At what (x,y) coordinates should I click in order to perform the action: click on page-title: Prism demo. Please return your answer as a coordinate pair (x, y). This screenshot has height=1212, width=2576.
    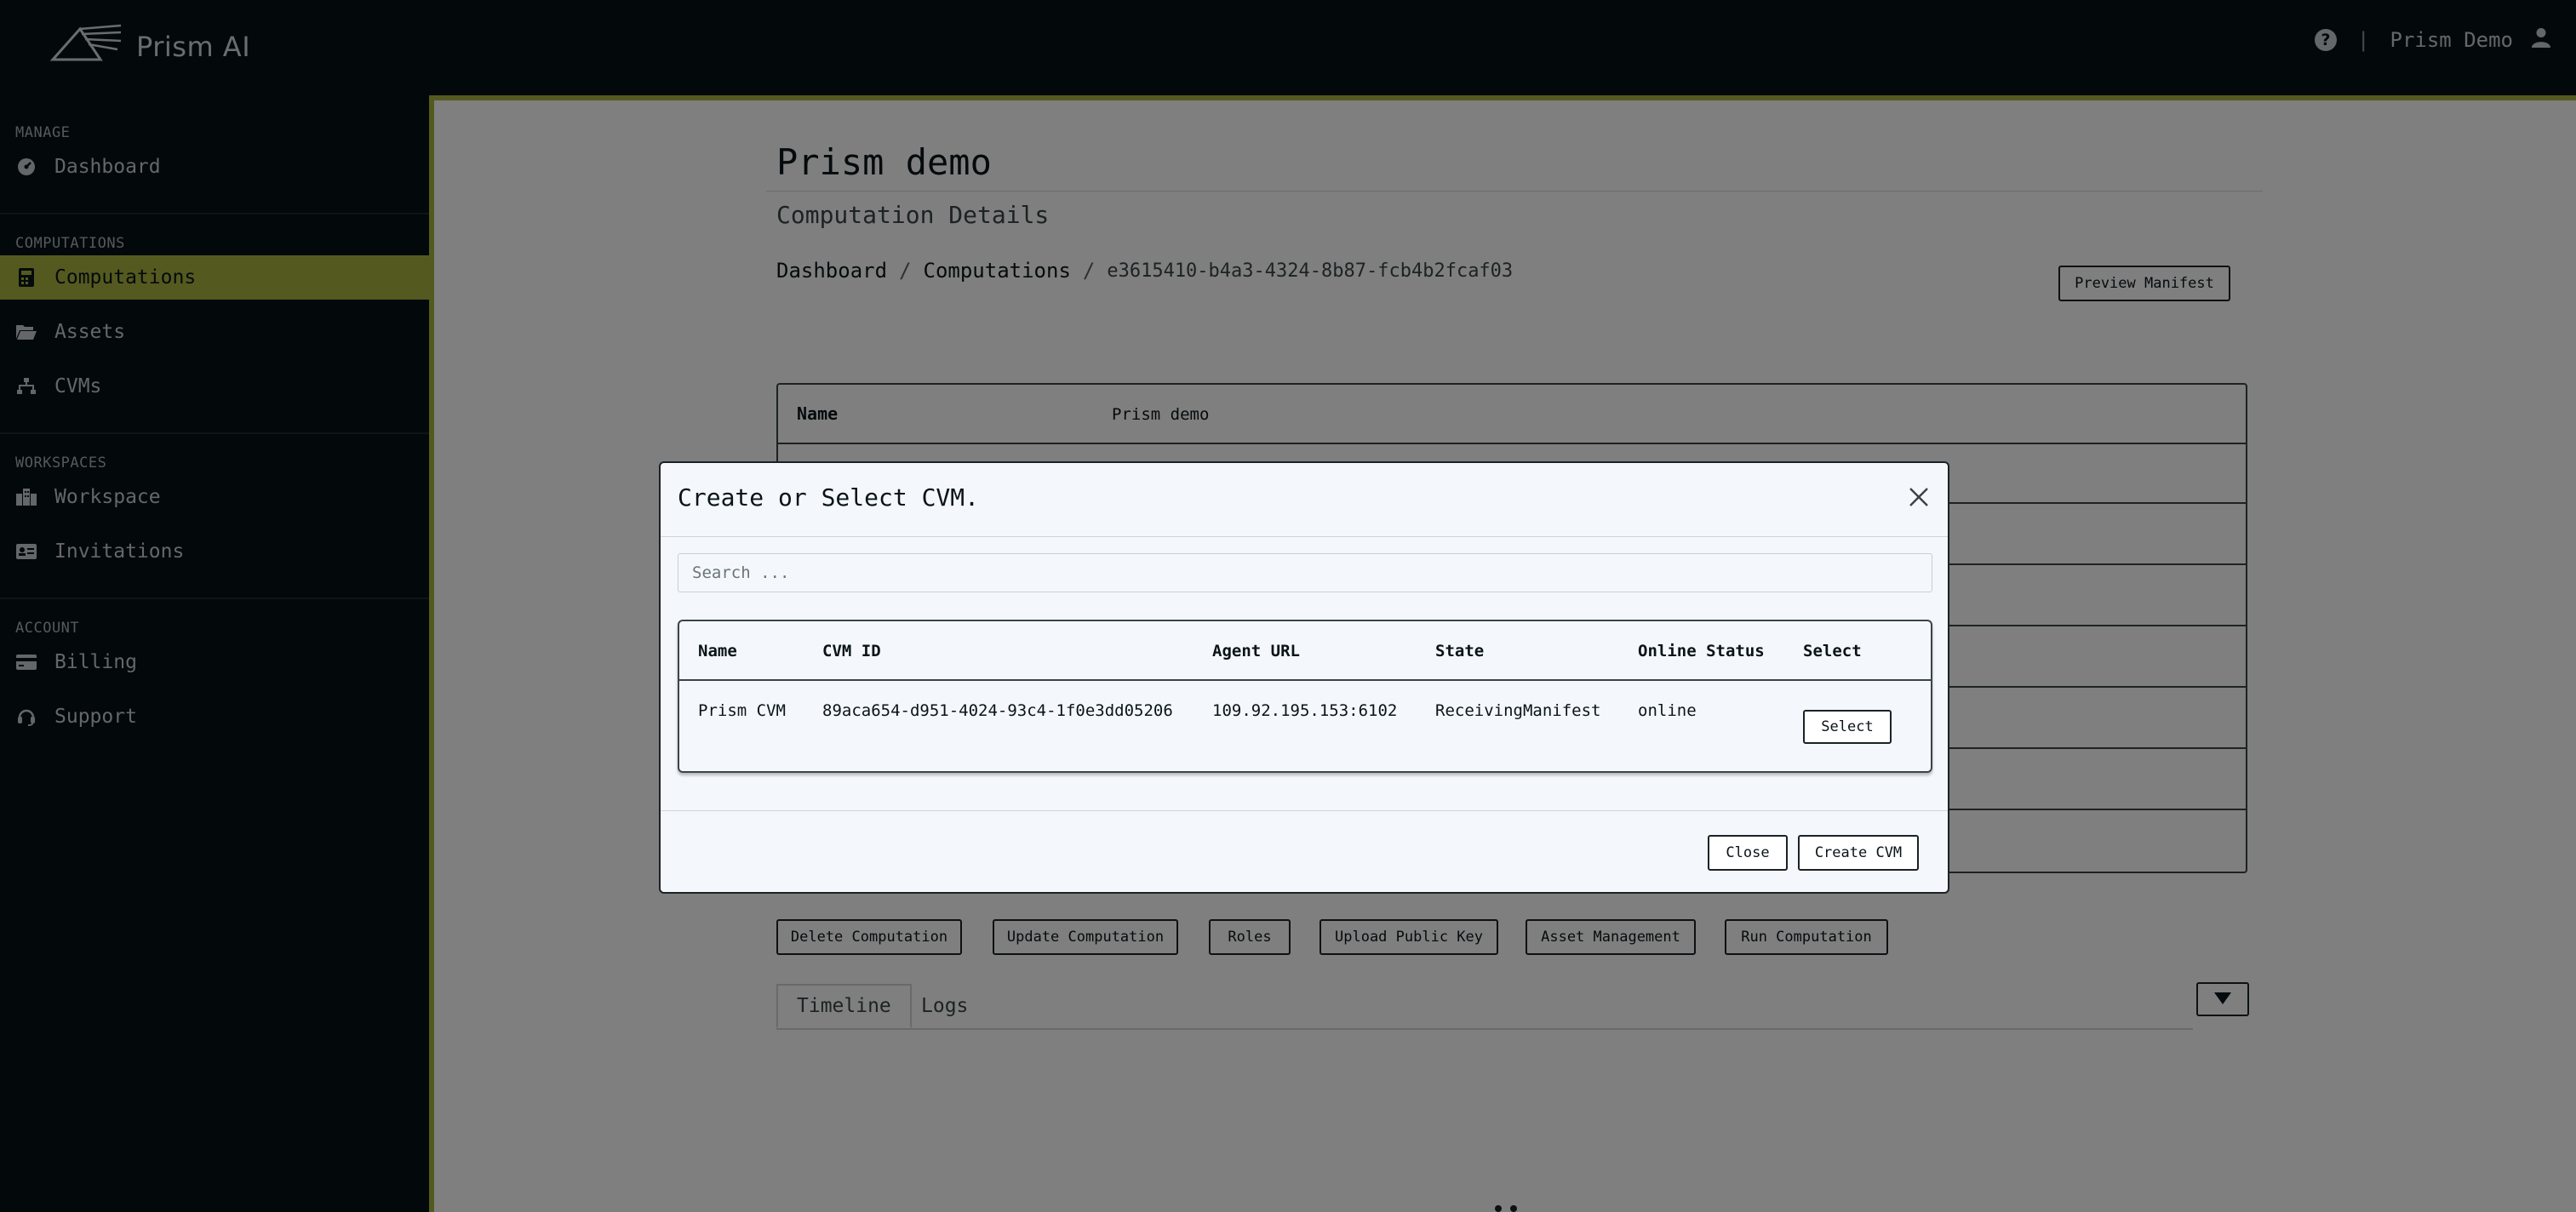
    Looking at the image, I should click on (884, 162).